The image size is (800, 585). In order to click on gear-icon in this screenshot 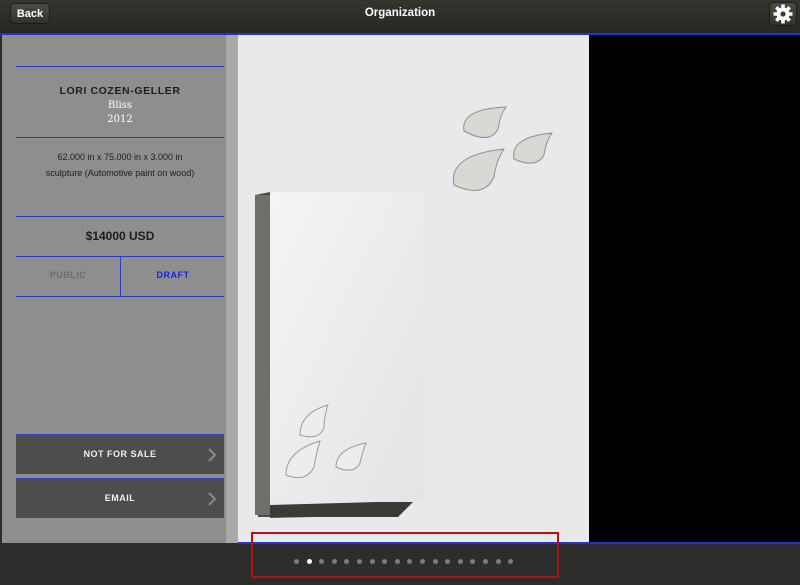, I will do `click(783, 14)`.